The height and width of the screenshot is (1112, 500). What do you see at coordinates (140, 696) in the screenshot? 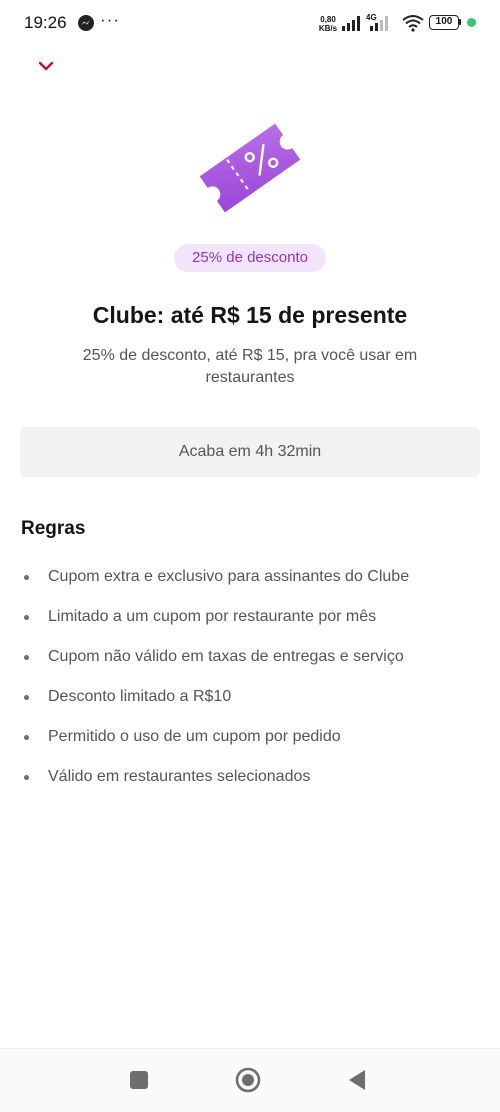
I see `rule-text: Desconto limitado a R$10` at bounding box center [140, 696].